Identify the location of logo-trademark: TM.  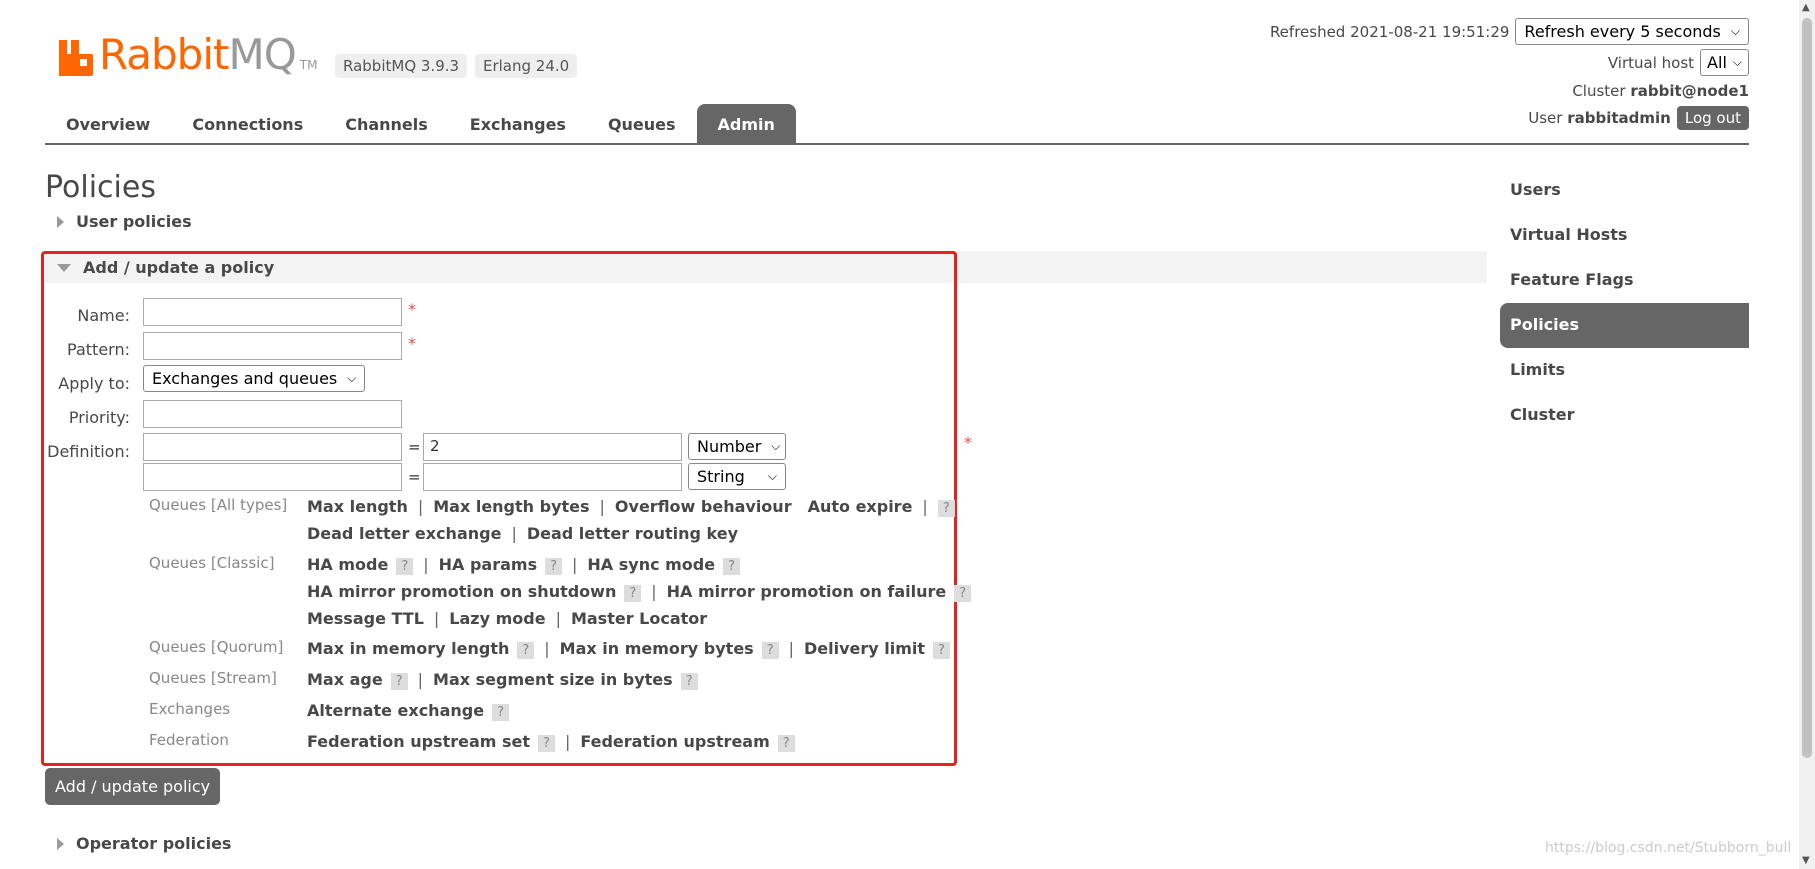
(308, 65).